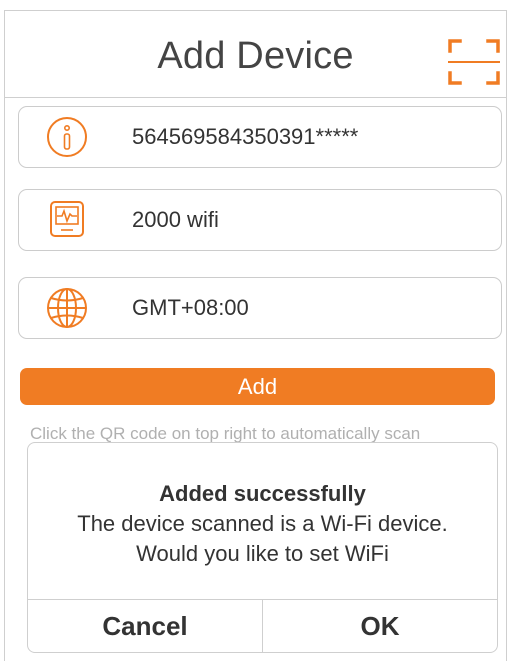 This screenshot has height=661, width=512. I want to click on cancel-button: Cancel, so click(145, 626).